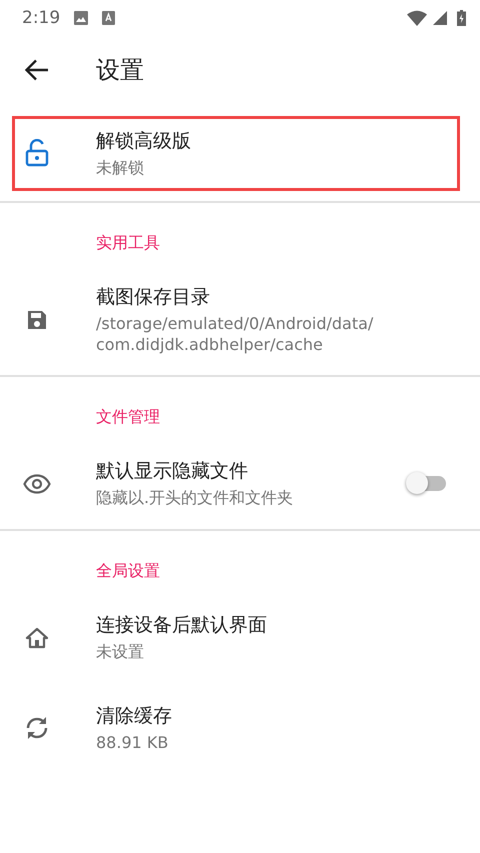 This screenshot has height=853, width=480. What do you see at coordinates (172, 471) in the screenshot?
I see `setting-title: 默认显示隐藏文件` at bounding box center [172, 471].